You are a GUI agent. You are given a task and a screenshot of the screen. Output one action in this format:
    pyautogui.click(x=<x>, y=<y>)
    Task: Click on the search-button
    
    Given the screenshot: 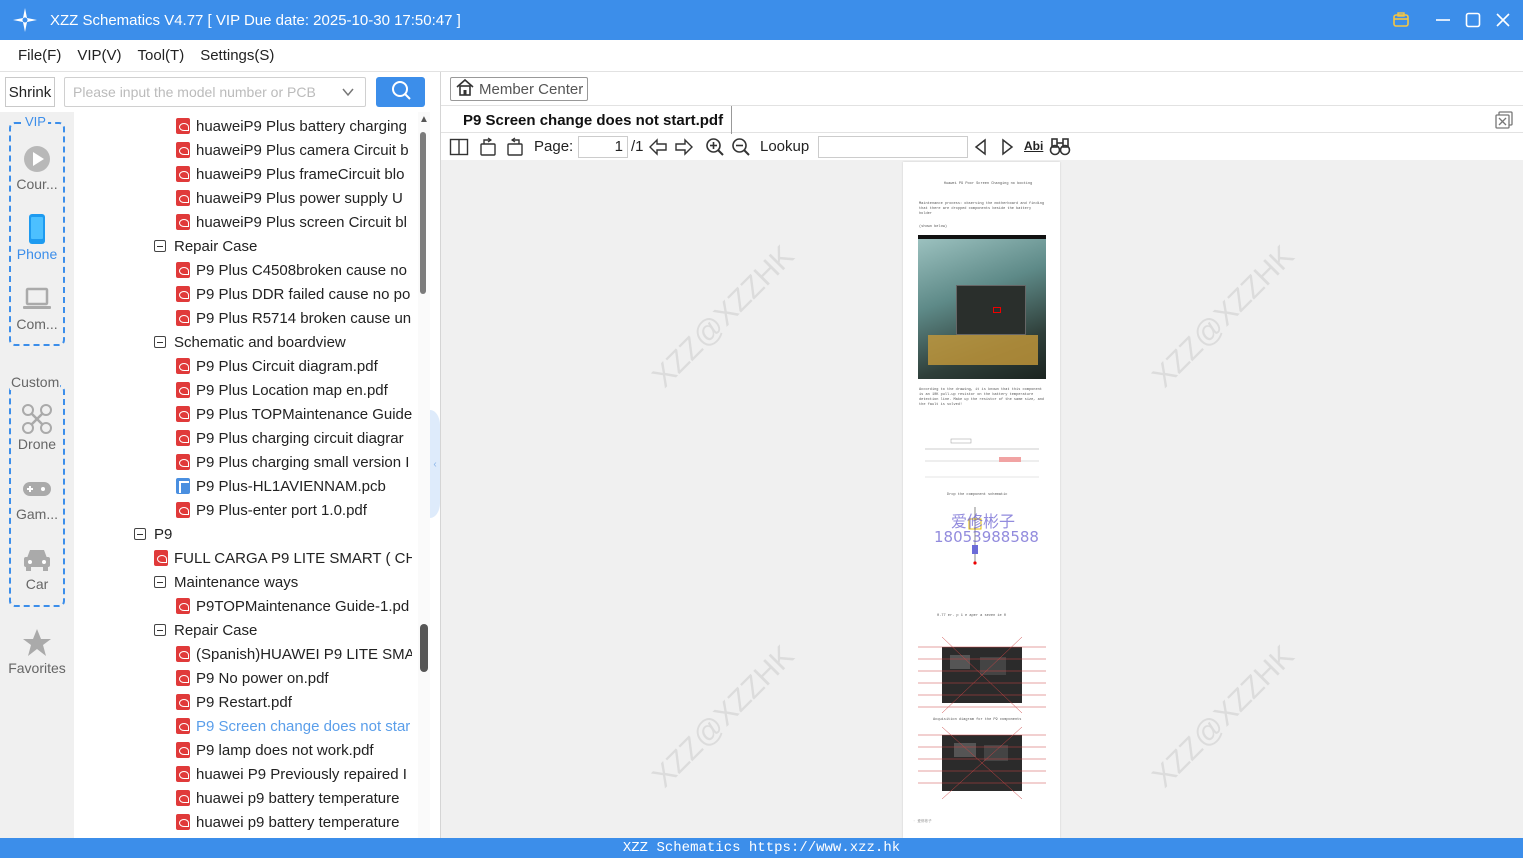 What is the action you would take?
    pyautogui.click(x=400, y=92)
    